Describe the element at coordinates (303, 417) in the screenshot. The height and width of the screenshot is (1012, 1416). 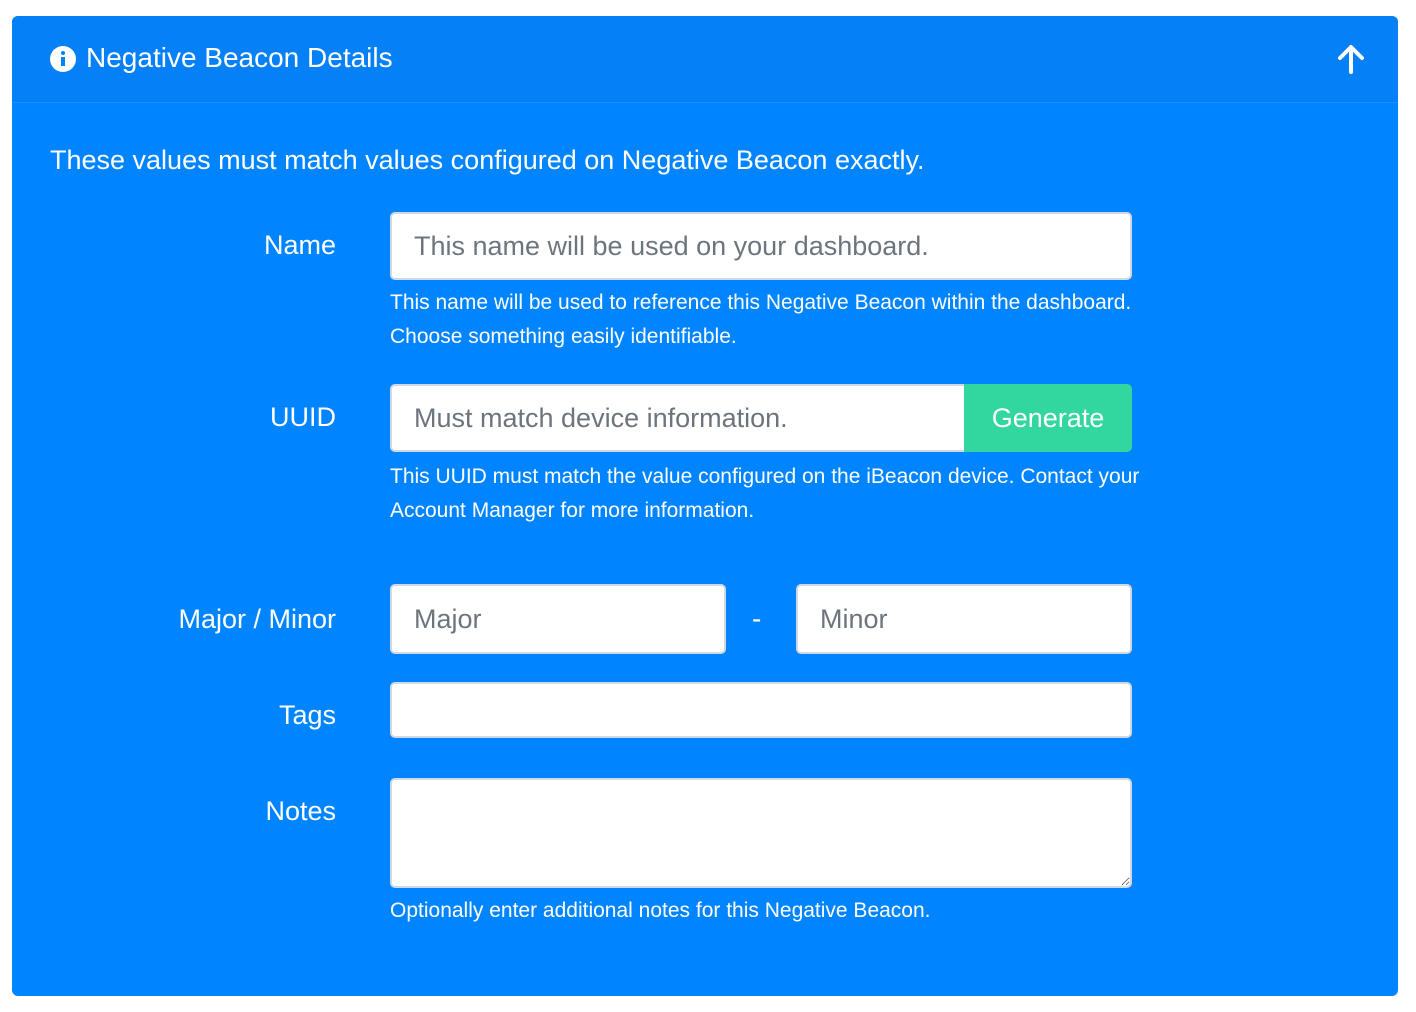
I see `uuid-label: UUID` at that location.